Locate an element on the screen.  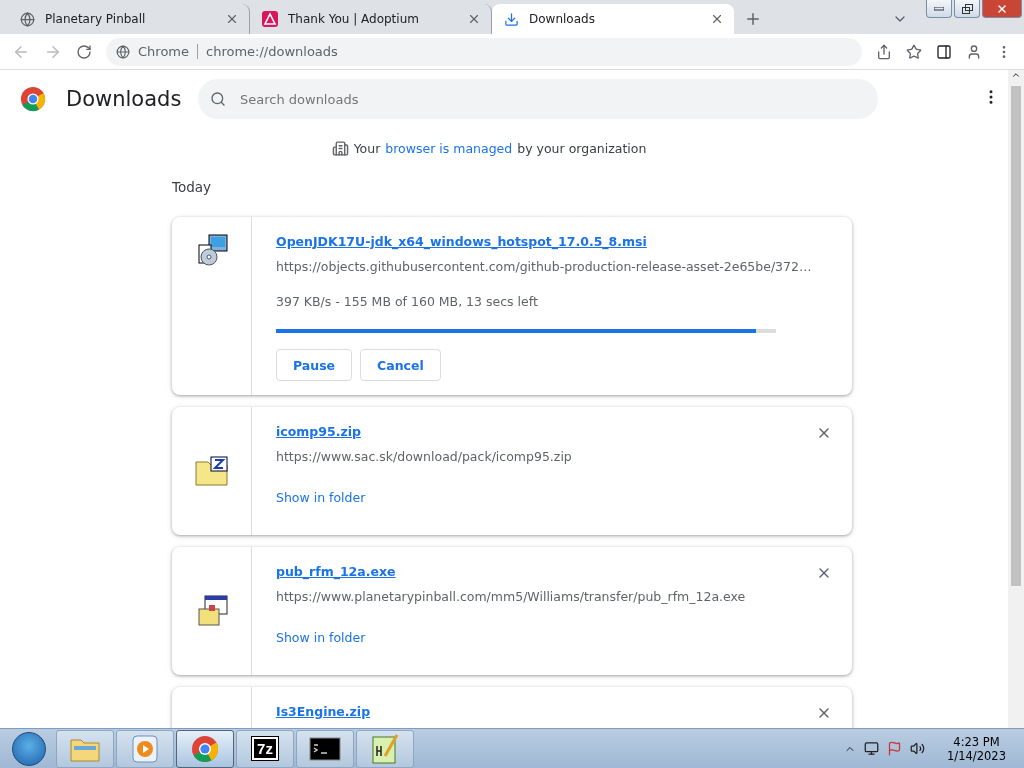
flag-icon is located at coordinates (895, 748).